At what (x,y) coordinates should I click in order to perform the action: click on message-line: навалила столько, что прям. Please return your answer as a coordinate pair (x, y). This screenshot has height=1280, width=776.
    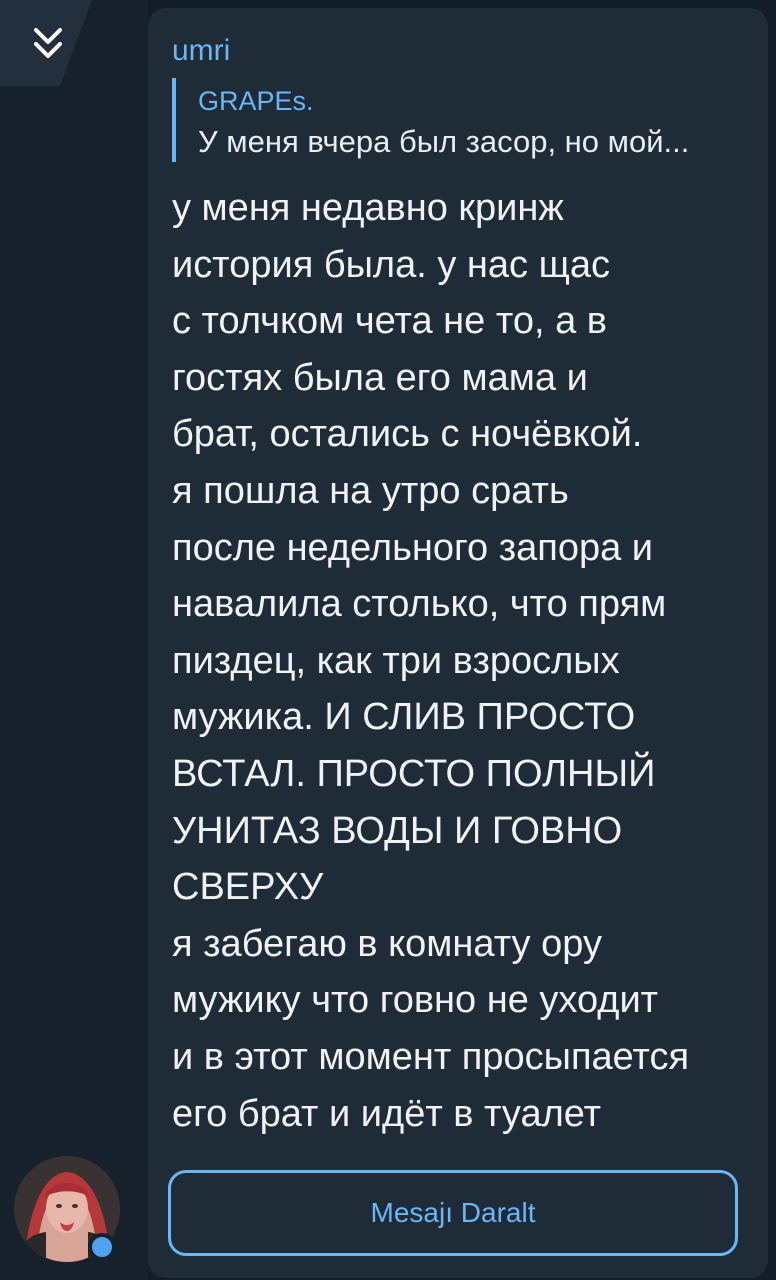
    Looking at the image, I should click on (419, 604).